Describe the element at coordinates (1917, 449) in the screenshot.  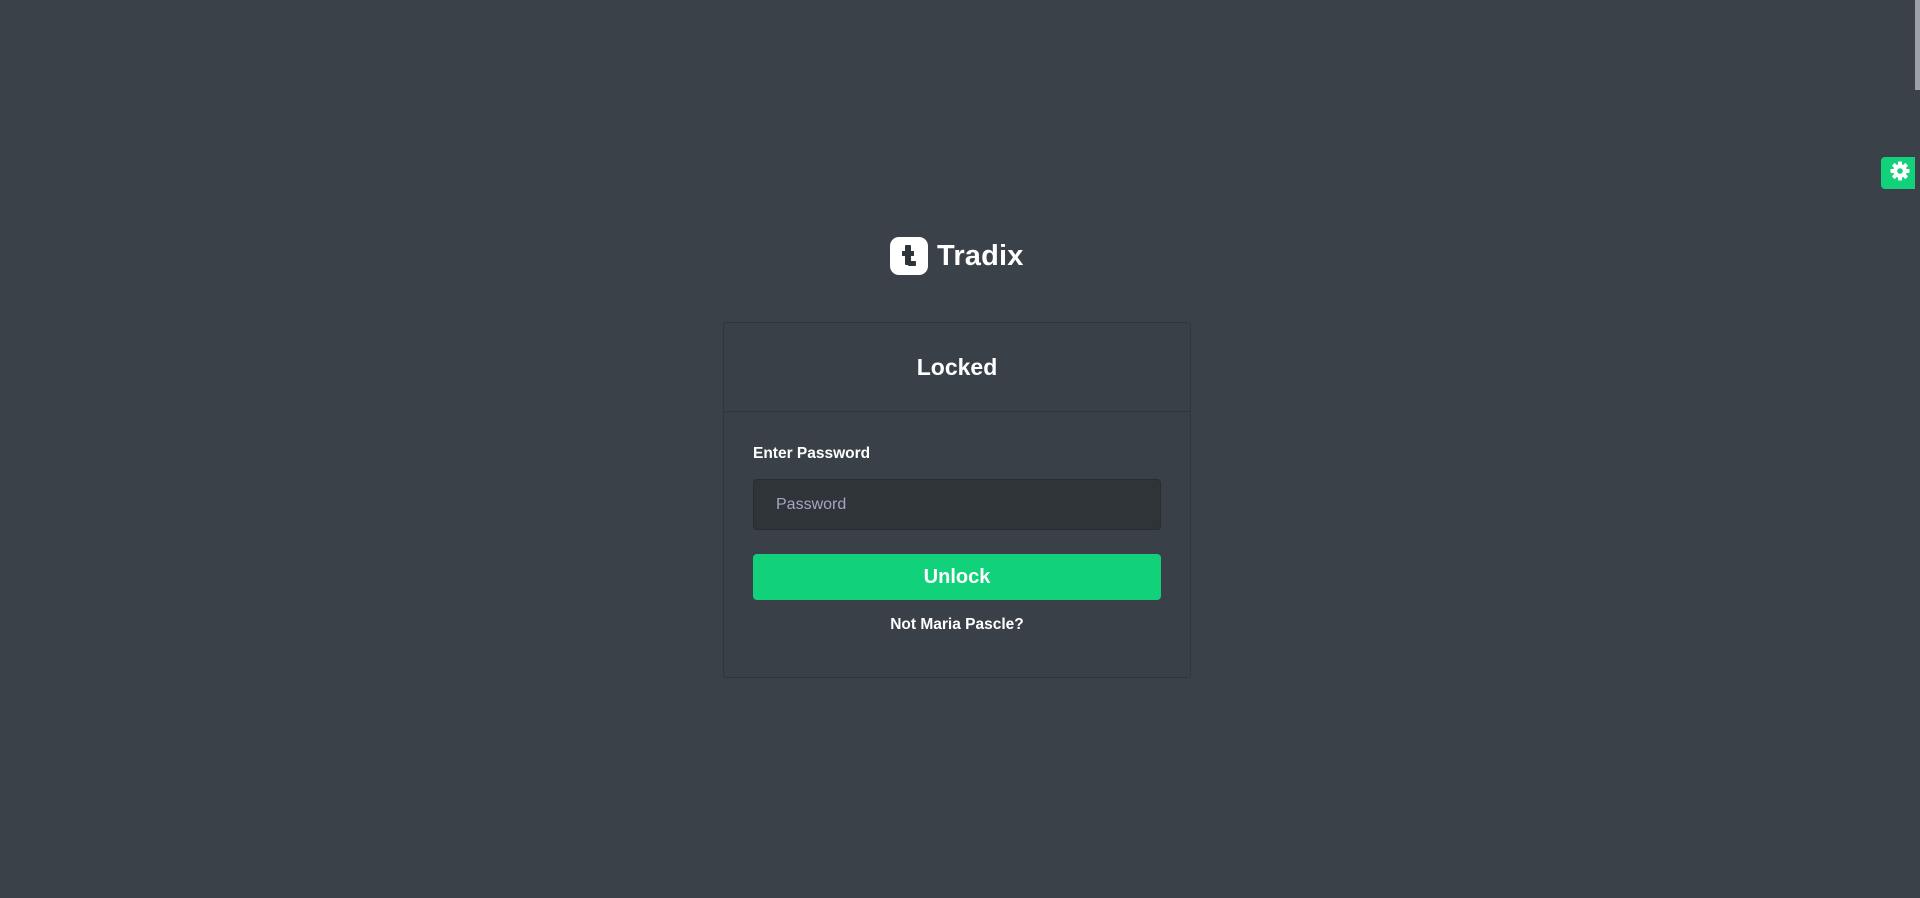
I see `page-scrollbar` at that location.